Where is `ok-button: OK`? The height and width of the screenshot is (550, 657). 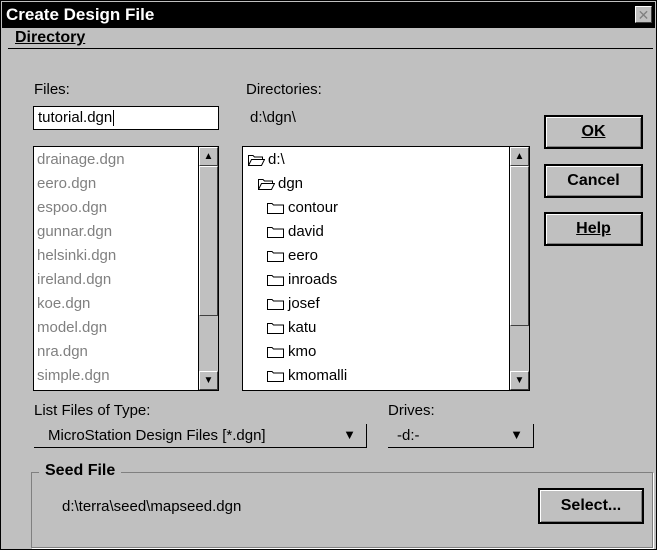 ok-button: OK is located at coordinates (593, 132).